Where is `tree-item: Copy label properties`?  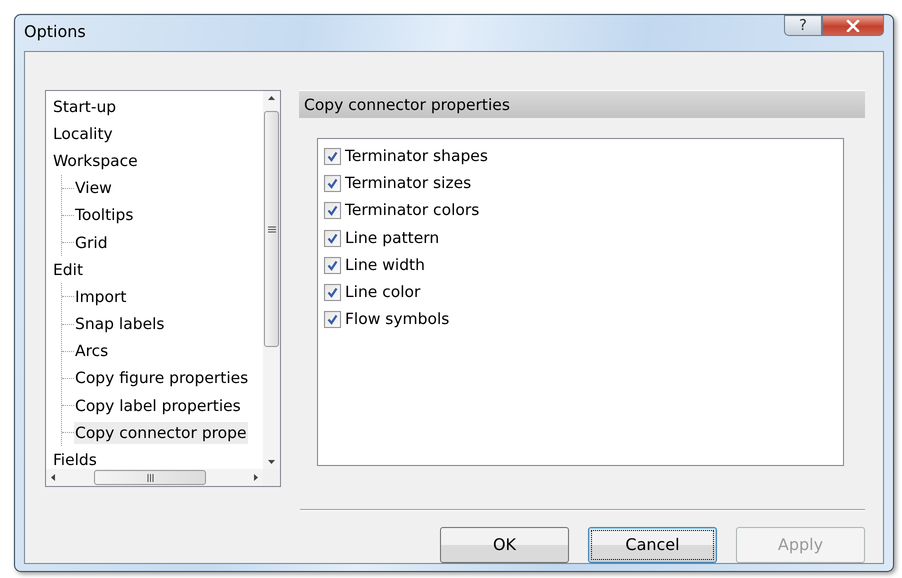
tree-item: Copy label properties is located at coordinates (158, 405).